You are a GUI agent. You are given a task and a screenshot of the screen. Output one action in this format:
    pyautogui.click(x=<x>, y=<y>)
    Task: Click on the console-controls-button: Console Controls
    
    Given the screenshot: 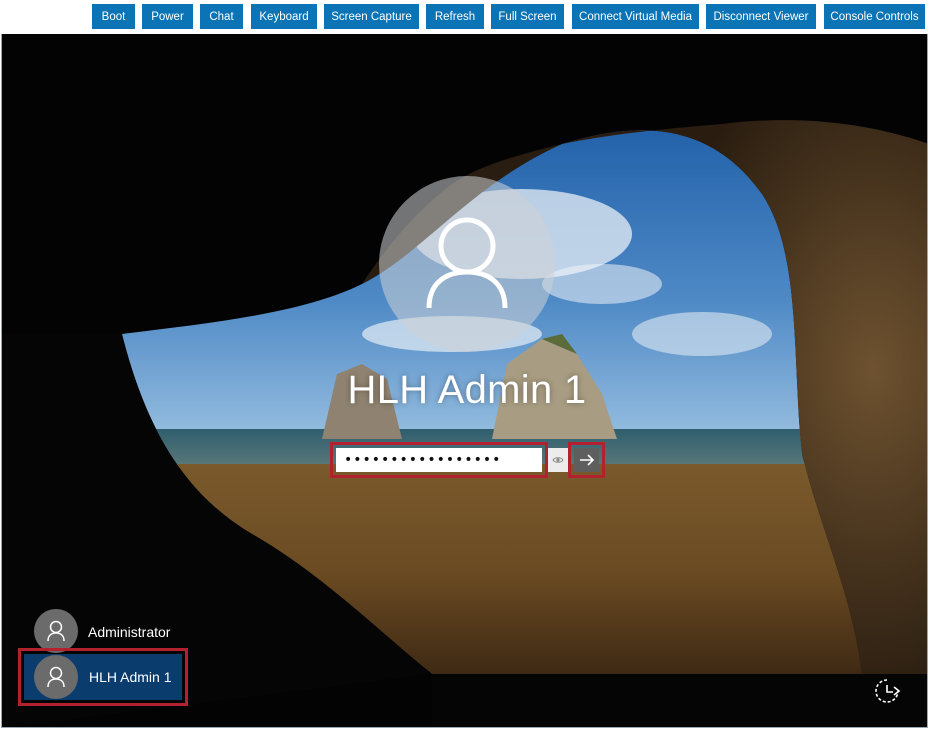 What is the action you would take?
    pyautogui.click(x=874, y=16)
    